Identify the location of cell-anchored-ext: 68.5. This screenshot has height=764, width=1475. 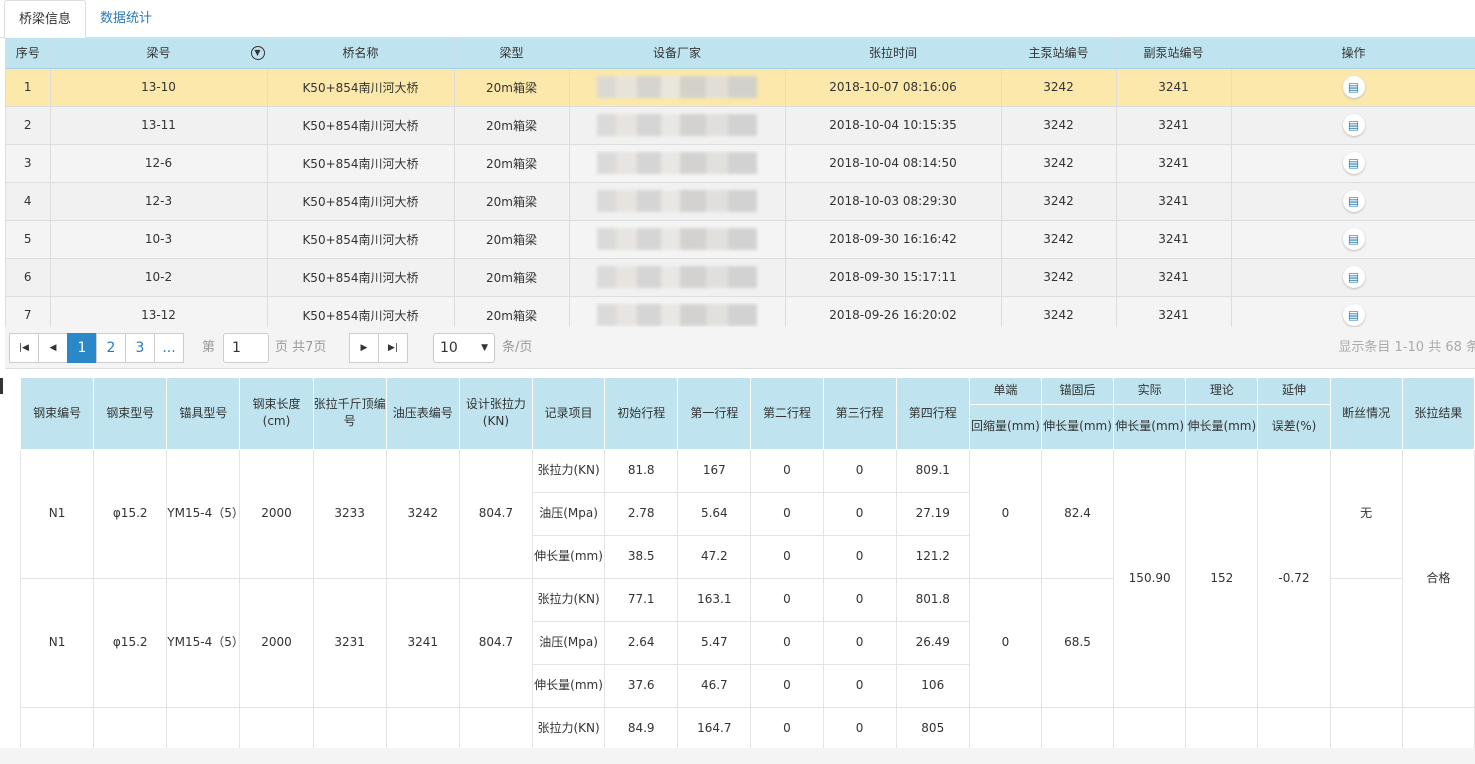
(1077, 642).